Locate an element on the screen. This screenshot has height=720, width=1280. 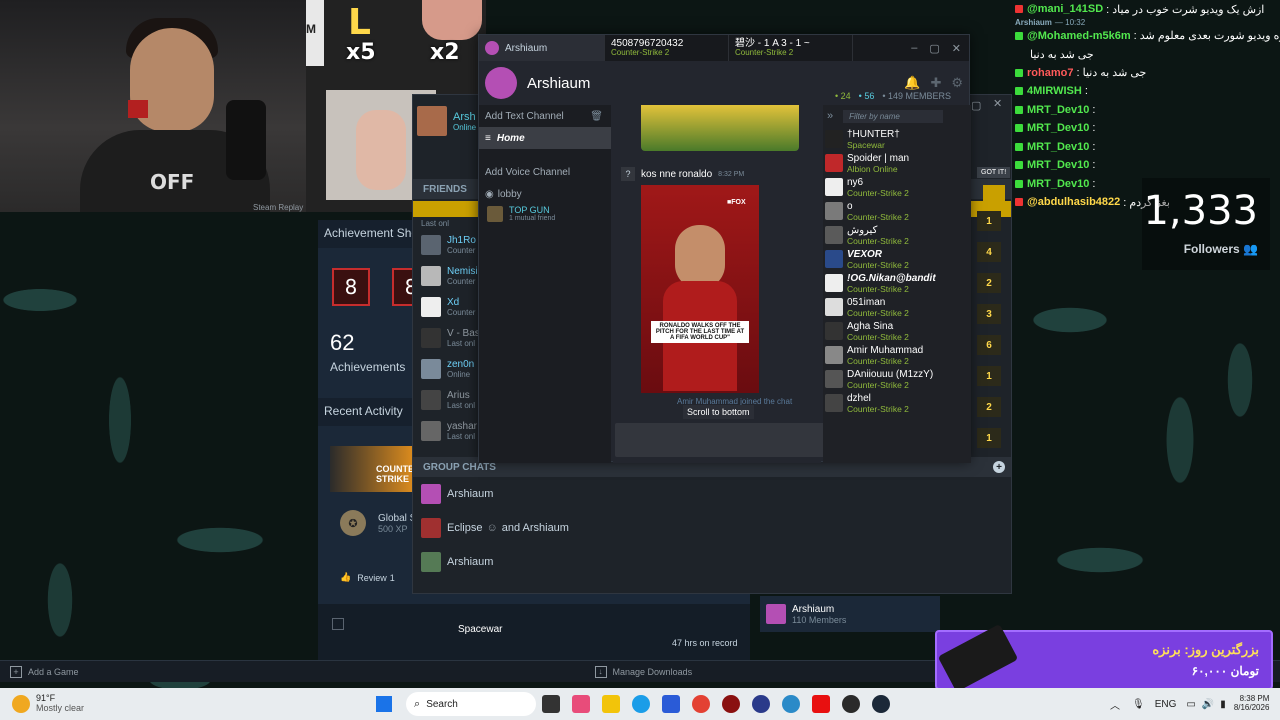
weather-widget: 91°F Mostly clear is located at coordinates (60, 703).